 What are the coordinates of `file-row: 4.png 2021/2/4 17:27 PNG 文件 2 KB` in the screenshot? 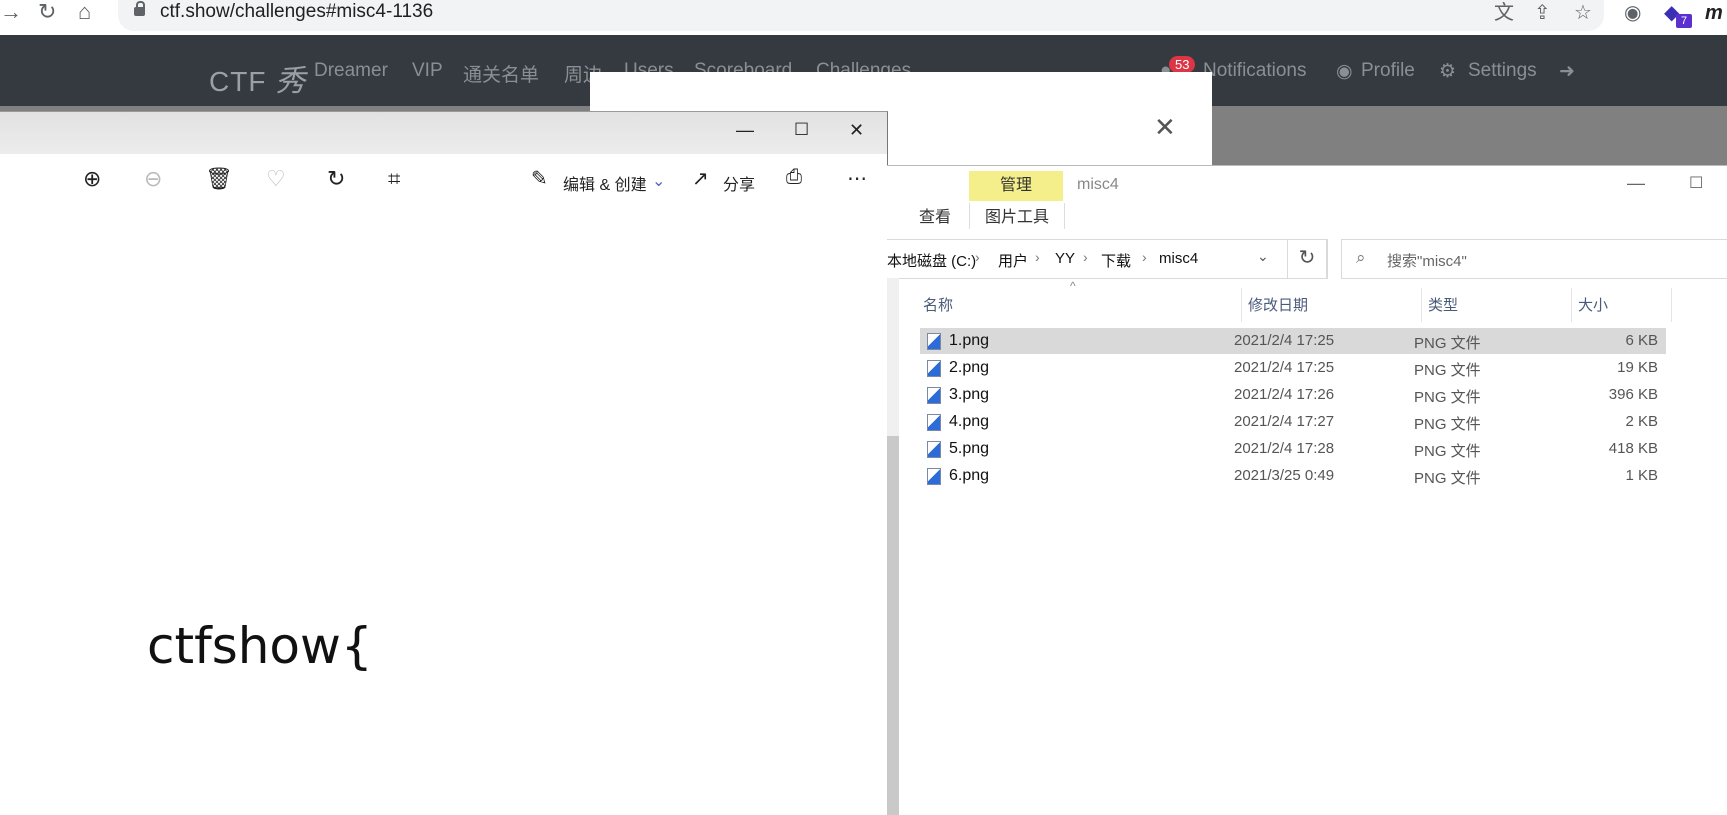 It's located at (1293, 422).